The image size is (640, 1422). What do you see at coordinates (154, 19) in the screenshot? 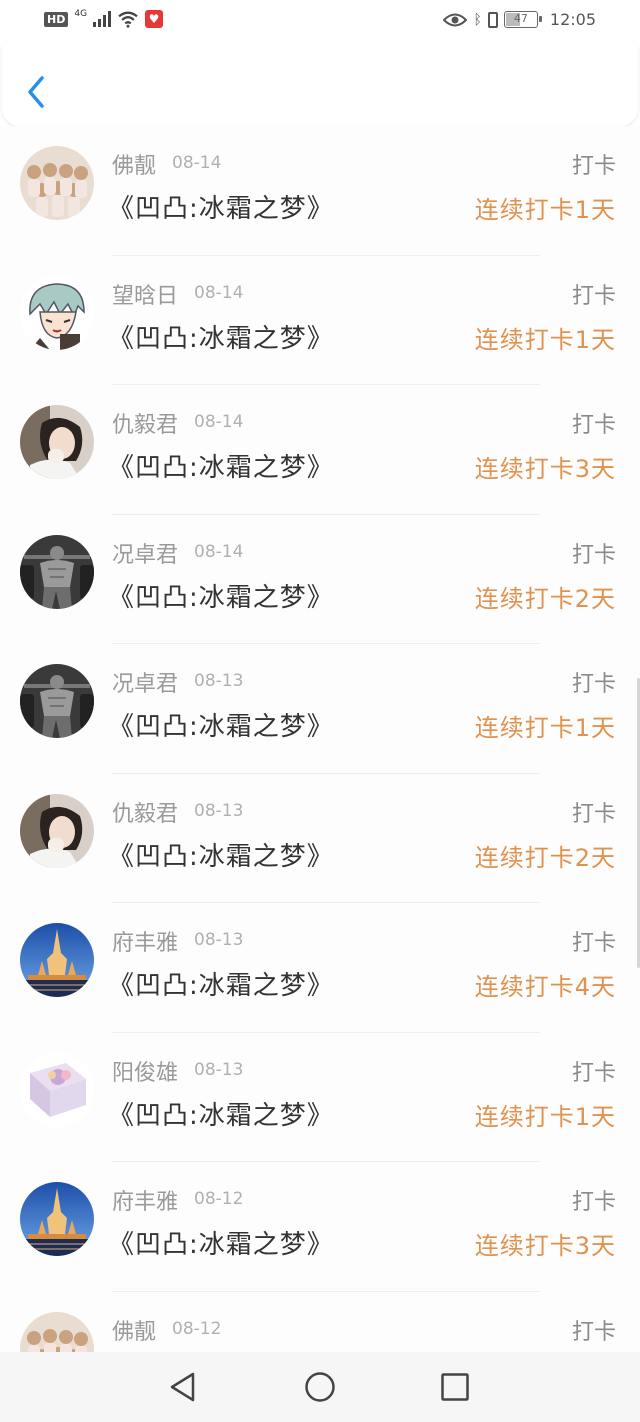
I see `app-notification-icon: ♥` at bounding box center [154, 19].